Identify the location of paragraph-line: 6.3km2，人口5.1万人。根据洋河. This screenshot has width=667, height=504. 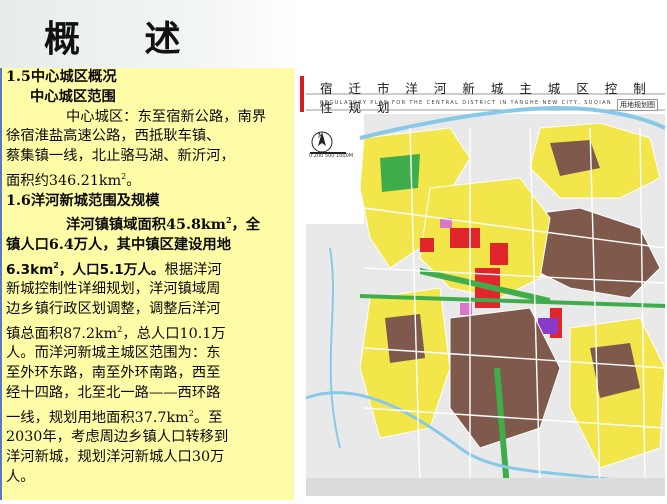
(148, 268).